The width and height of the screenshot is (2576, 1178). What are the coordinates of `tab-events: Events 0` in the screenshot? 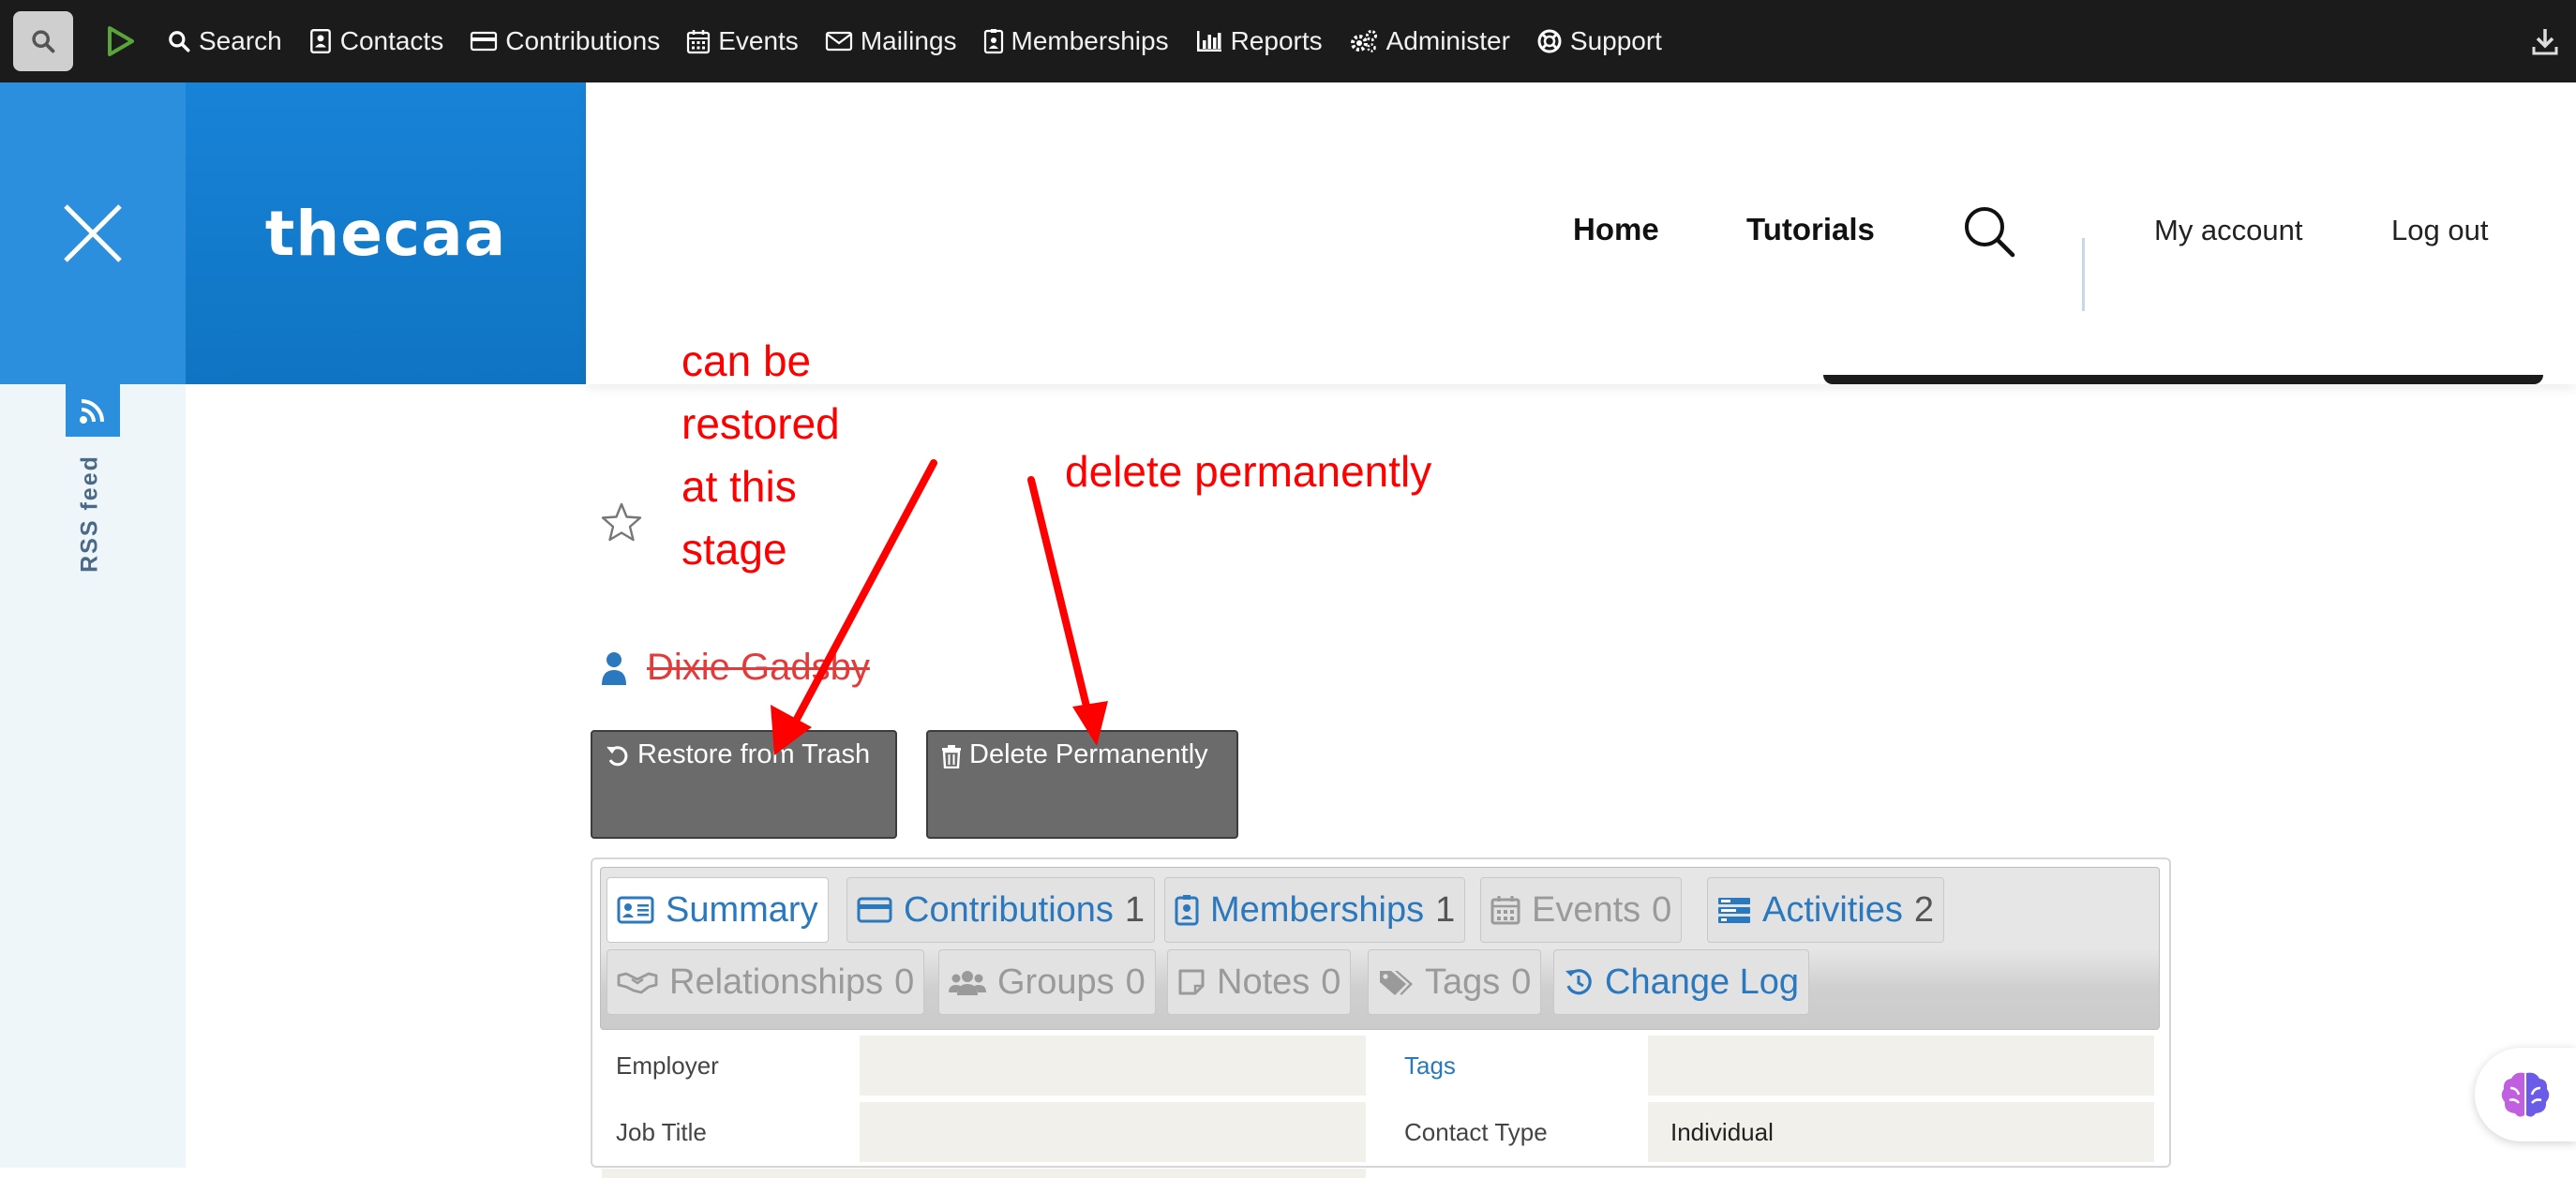 It's located at (1582, 910).